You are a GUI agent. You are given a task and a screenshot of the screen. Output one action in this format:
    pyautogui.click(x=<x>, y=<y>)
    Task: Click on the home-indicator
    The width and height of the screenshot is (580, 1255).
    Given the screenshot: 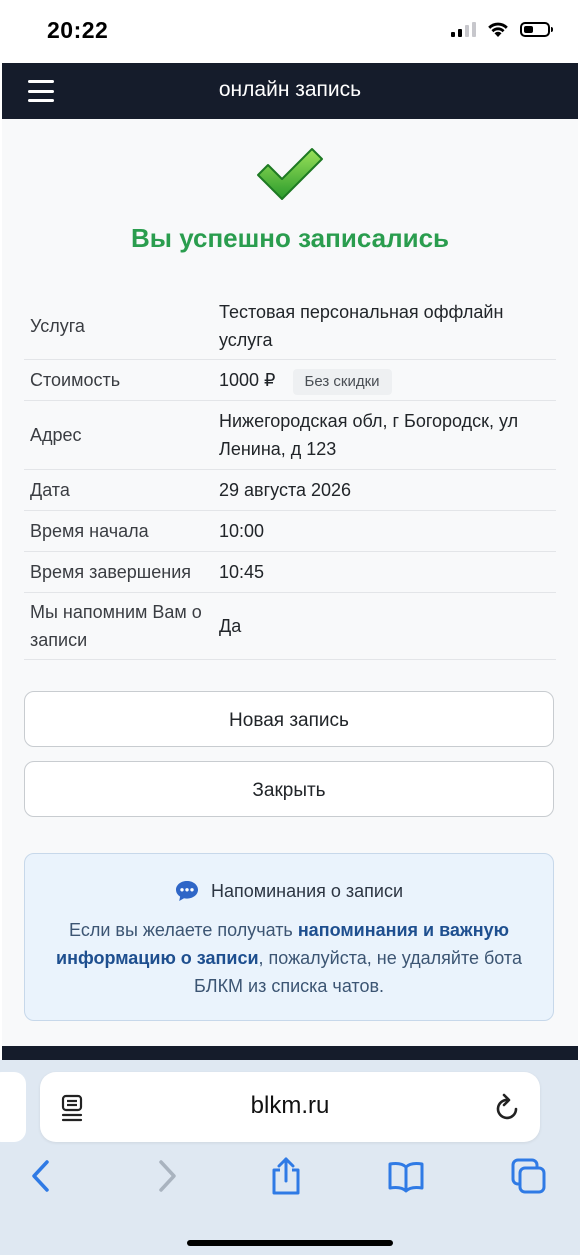 What is the action you would take?
    pyautogui.click(x=290, y=1243)
    